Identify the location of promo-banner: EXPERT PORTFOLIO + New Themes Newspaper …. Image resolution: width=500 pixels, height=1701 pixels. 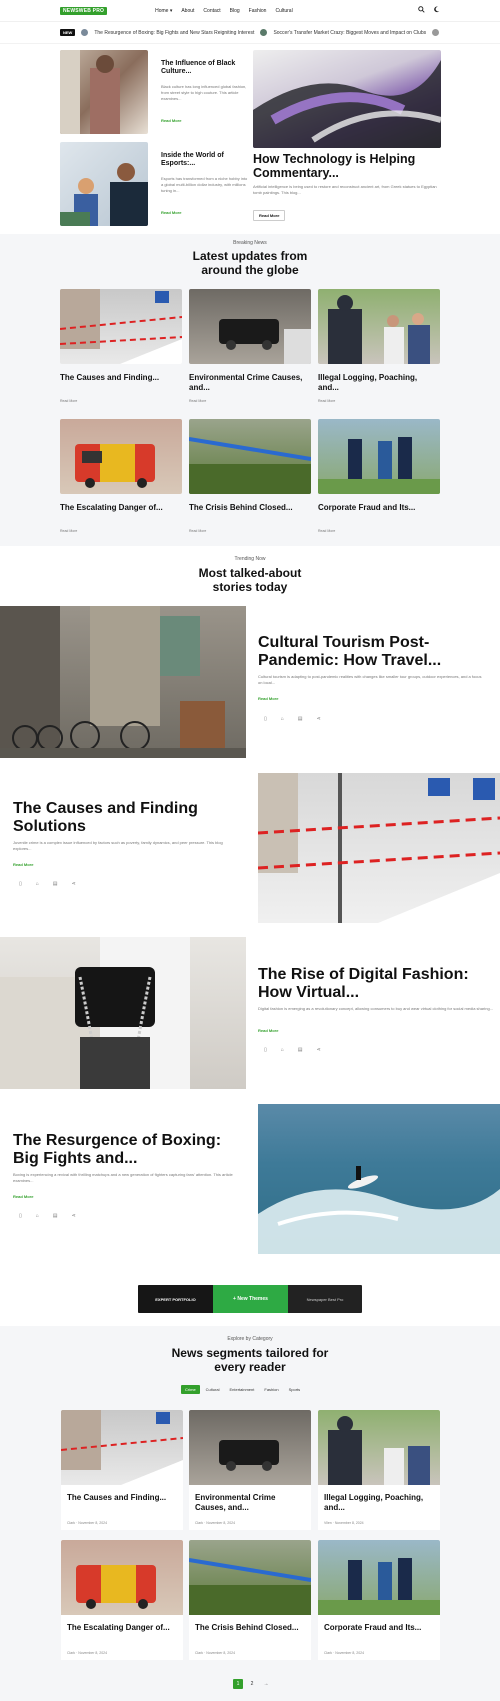
(250, 1299).